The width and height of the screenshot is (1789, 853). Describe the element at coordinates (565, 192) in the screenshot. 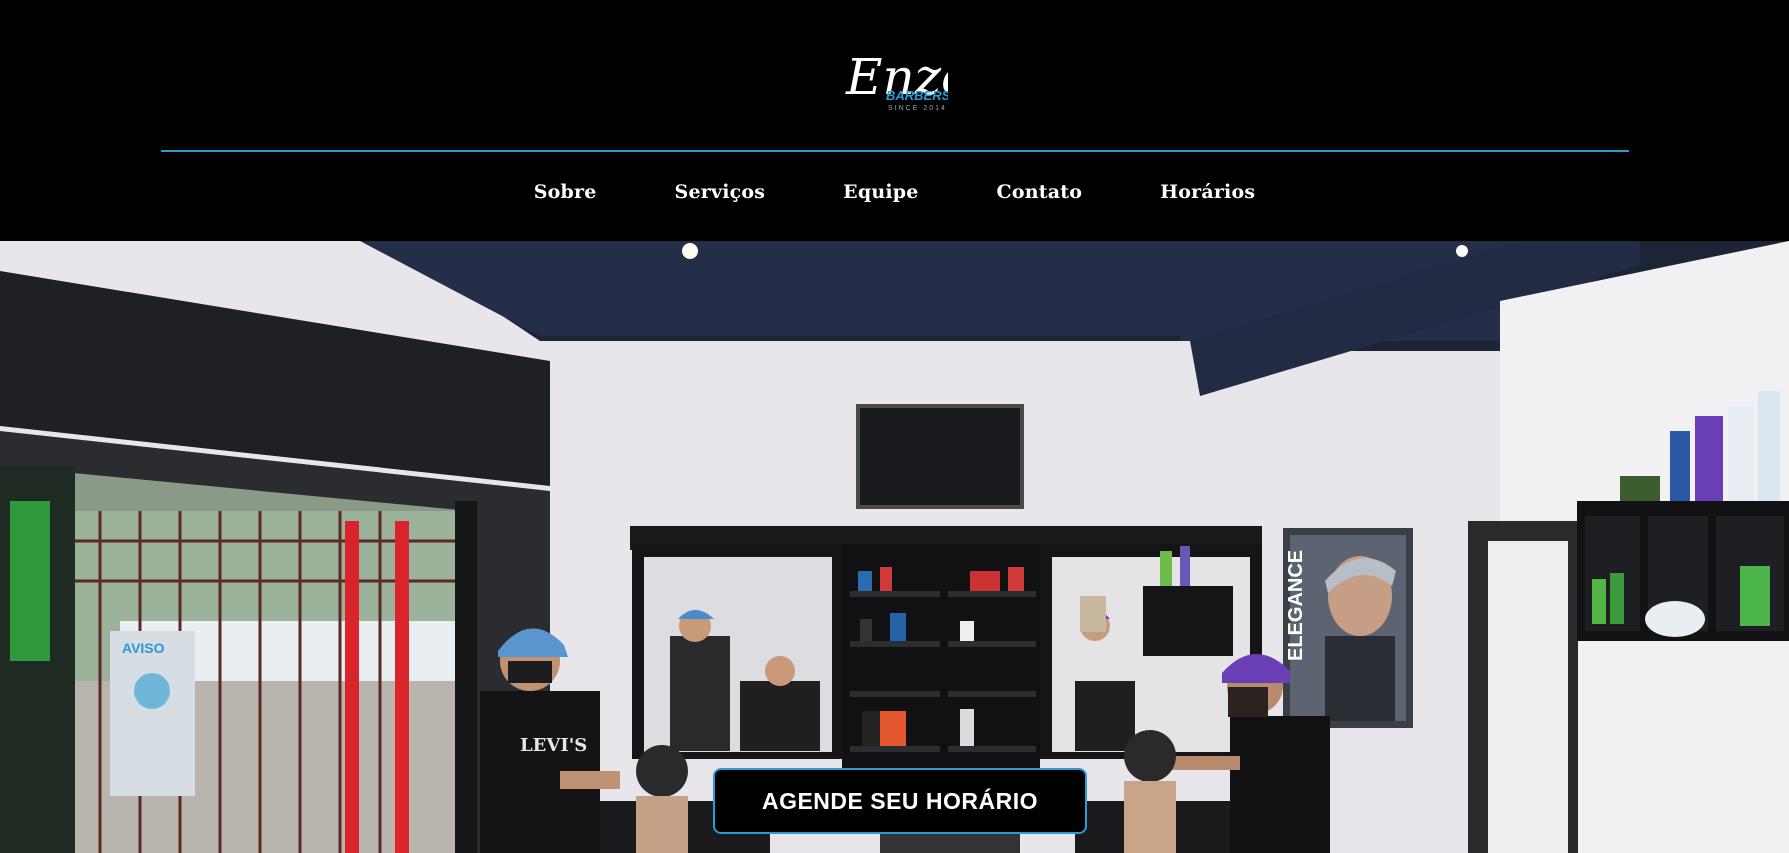

I see `nav-item-sobre: Sobre` at that location.